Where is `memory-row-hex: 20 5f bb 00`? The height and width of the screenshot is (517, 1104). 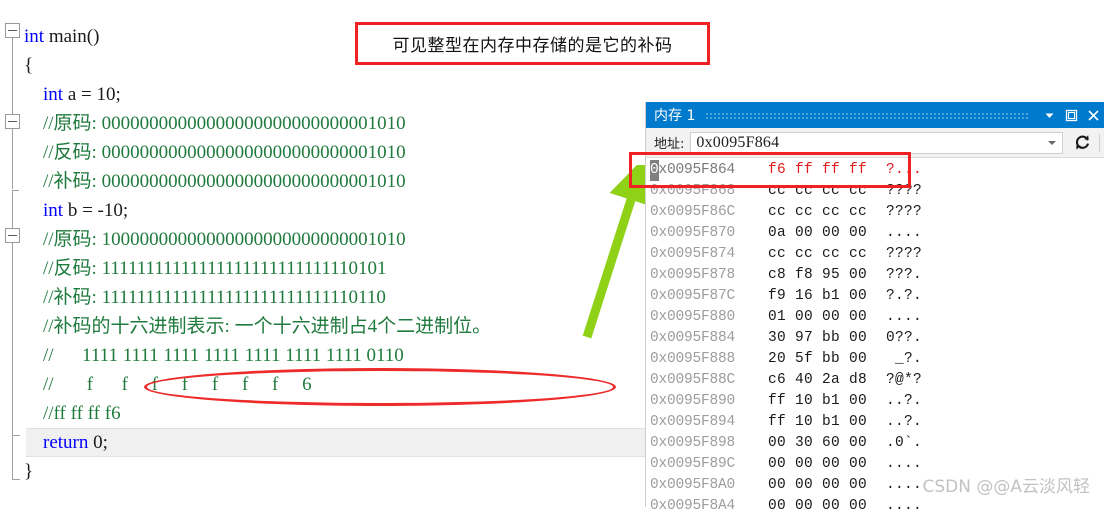
memory-row-hex: 20 5f bb 00 is located at coordinates (818, 359).